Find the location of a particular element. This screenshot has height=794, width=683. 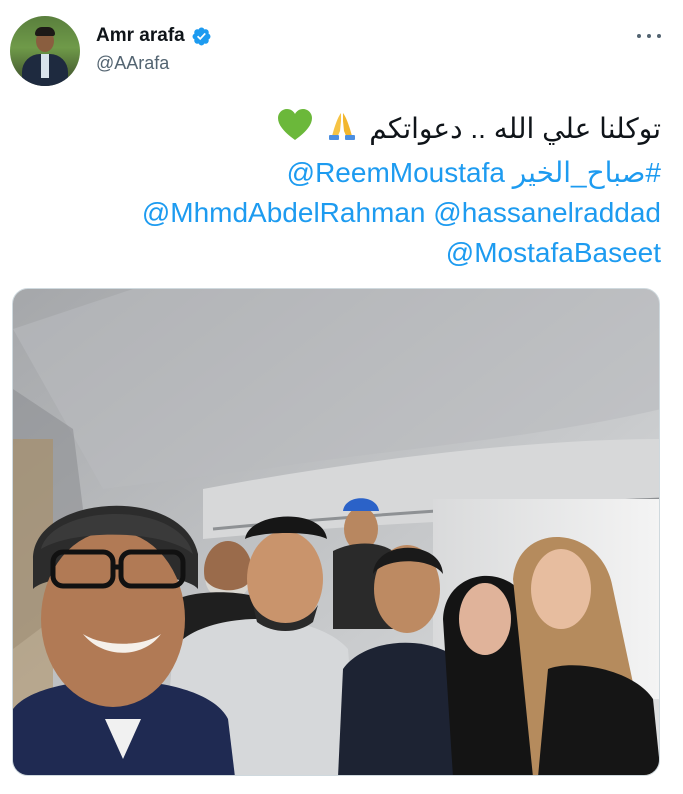

mention-link: @ReemMoustafa is located at coordinates (396, 172).